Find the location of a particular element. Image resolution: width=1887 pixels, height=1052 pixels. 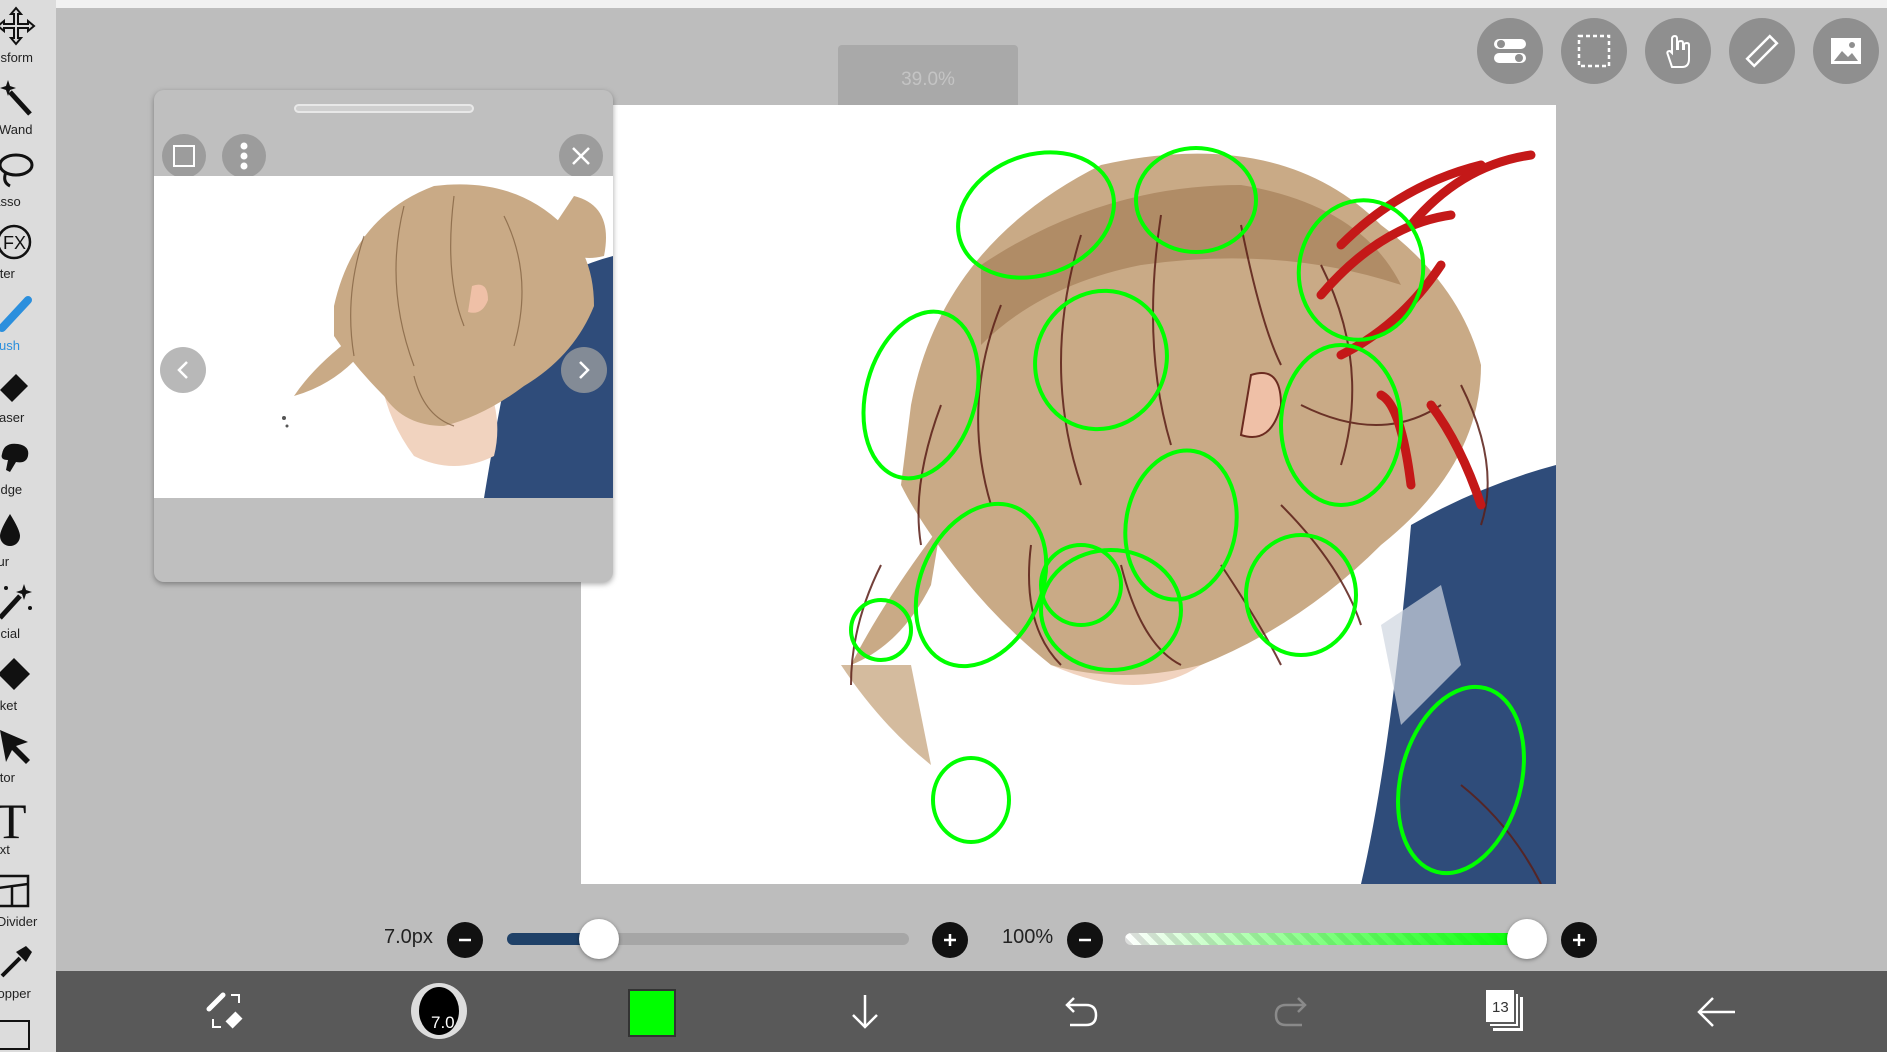

opacity-knob is located at coordinates (1527, 939).